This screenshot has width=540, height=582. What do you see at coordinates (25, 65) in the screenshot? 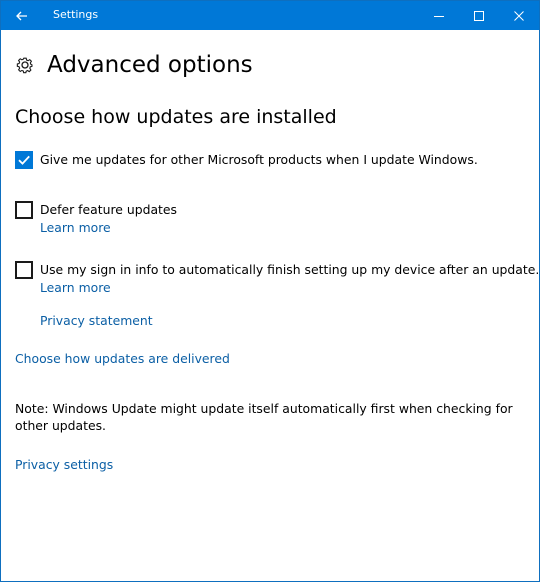
I see `gear-icon` at bounding box center [25, 65].